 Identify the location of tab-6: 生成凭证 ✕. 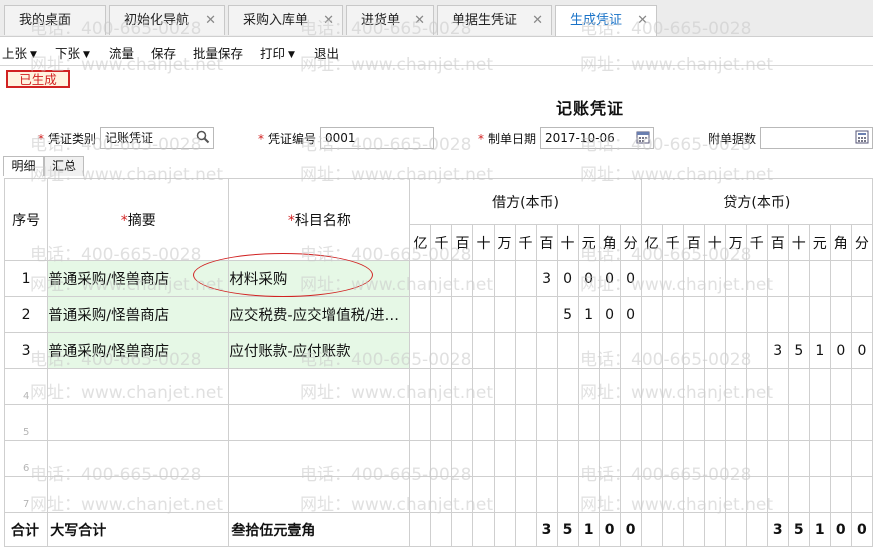
(606, 20).